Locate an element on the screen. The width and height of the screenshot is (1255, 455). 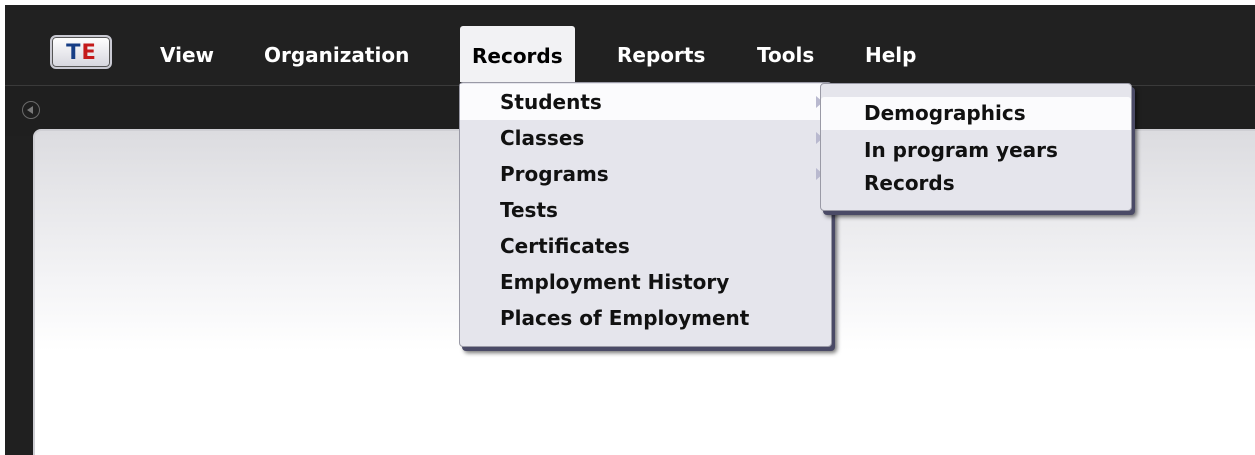
te-logo: TE is located at coordinates (81, 52).